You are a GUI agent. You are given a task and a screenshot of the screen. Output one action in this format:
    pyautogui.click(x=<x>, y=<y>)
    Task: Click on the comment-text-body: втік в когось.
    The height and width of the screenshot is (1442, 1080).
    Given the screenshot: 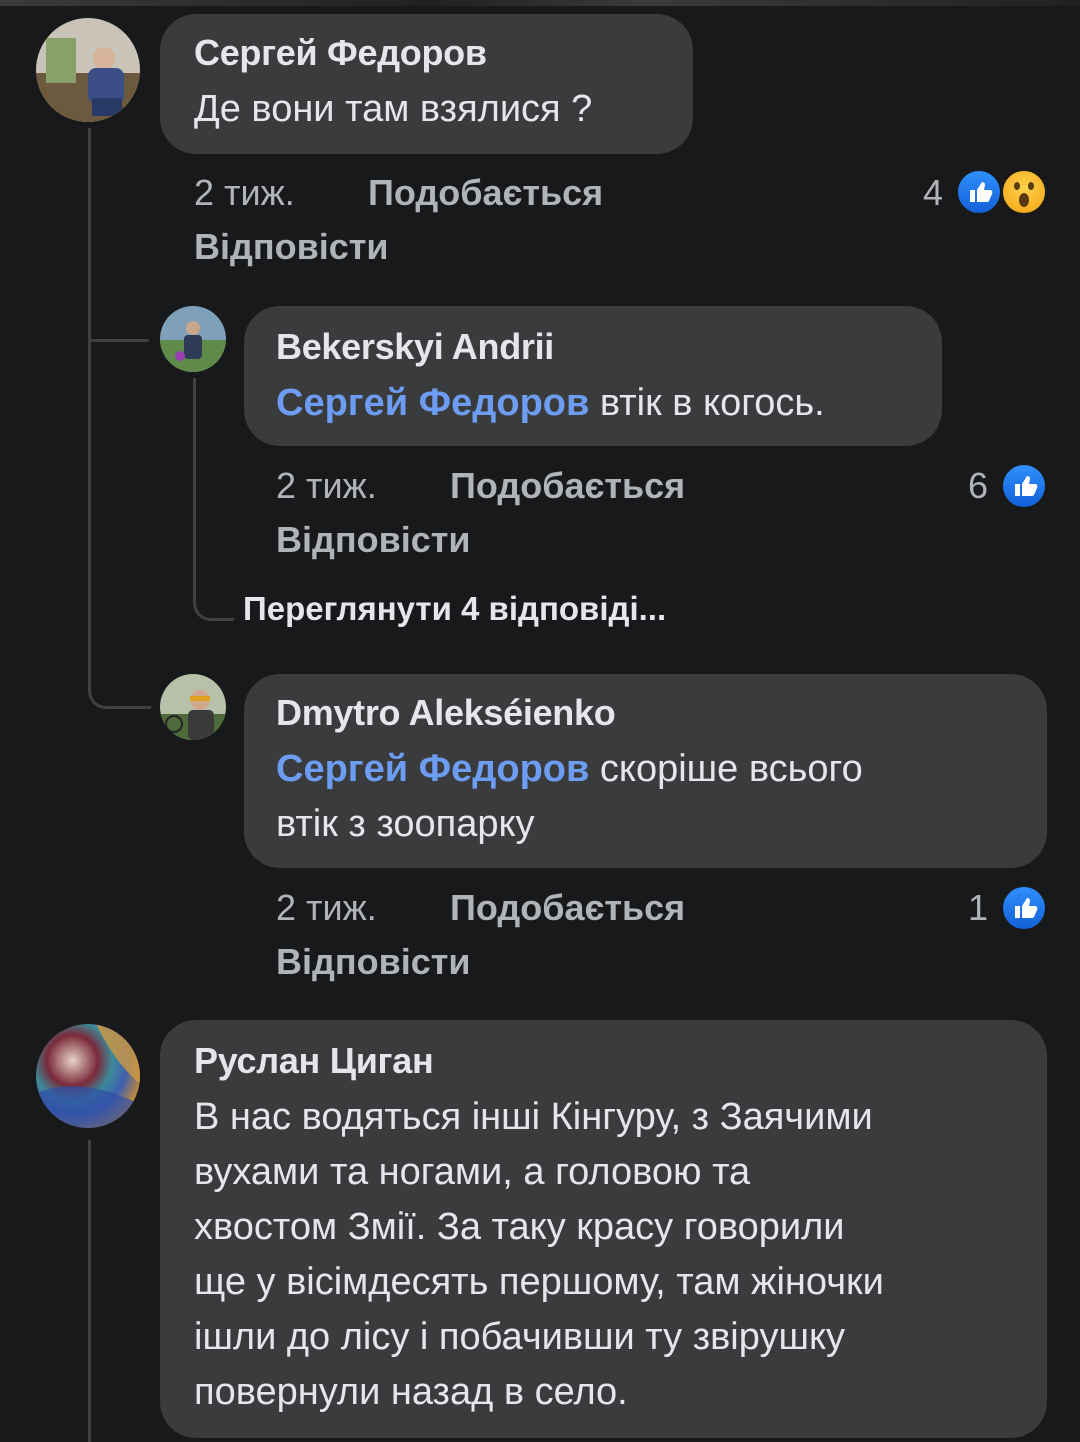 What is the action you would take?
    pyautogui.click(x=707, y=403)
    